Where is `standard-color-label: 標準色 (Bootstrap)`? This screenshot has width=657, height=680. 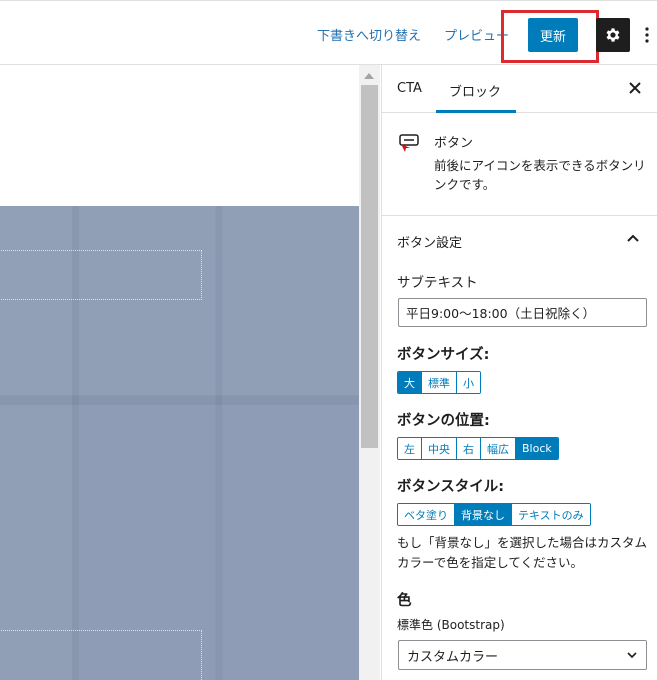 standard-color-label: 標準色 (Bootstrap) is located at coordinates (451, 625).